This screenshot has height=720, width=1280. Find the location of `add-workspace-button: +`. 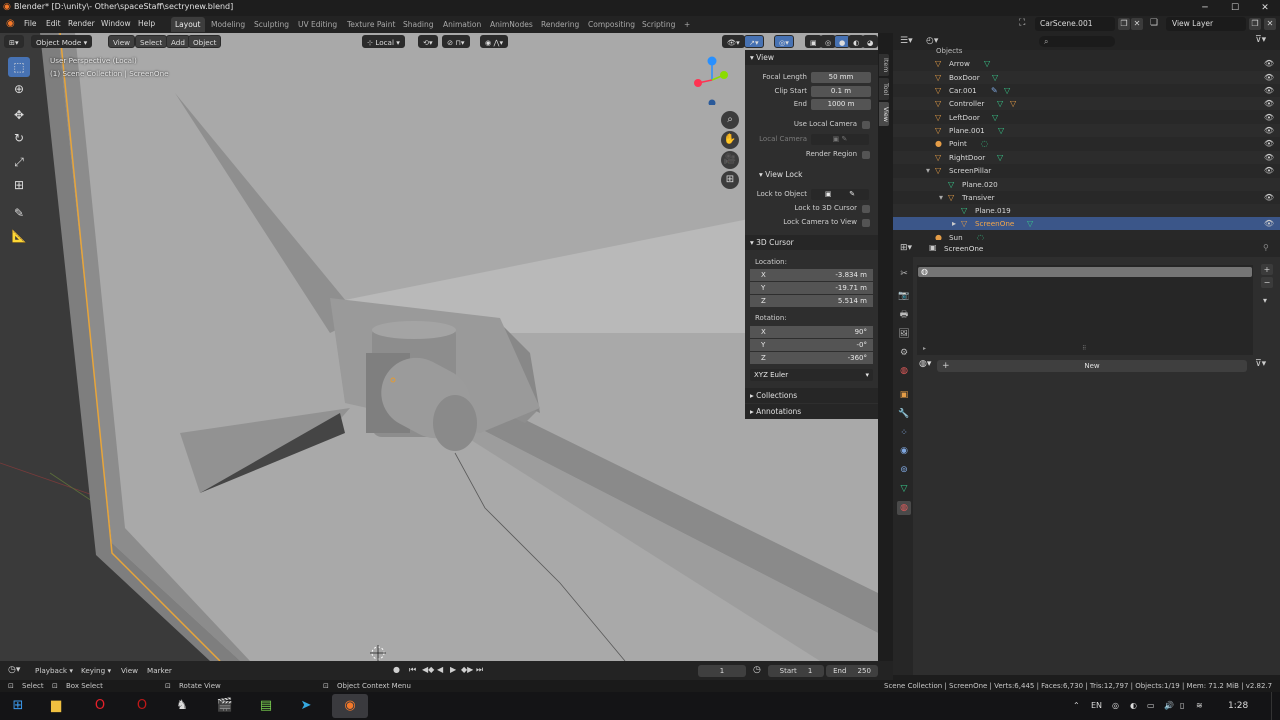

add-workspace-button: + is located at coordinates (687, 24).